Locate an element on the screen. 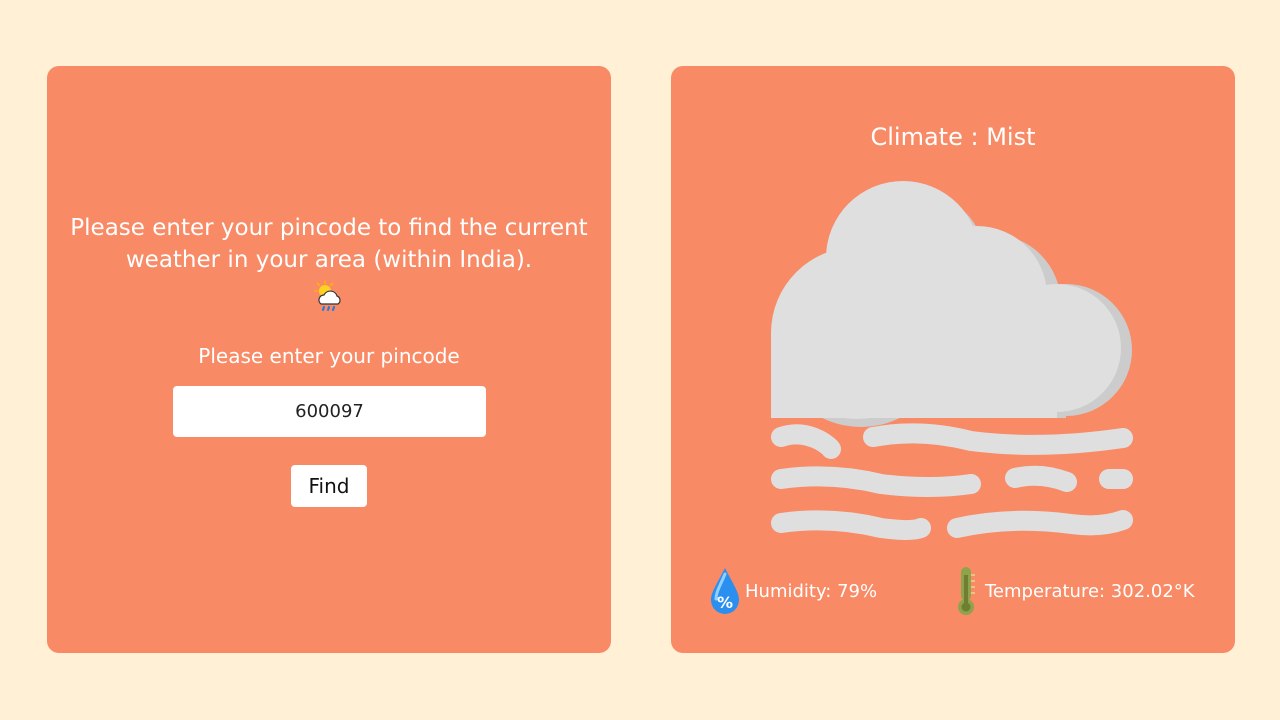 The height and width of the screenshot is (720, 1280). humidity-text: Humidity: 79% is located at coordinates (811, 591).